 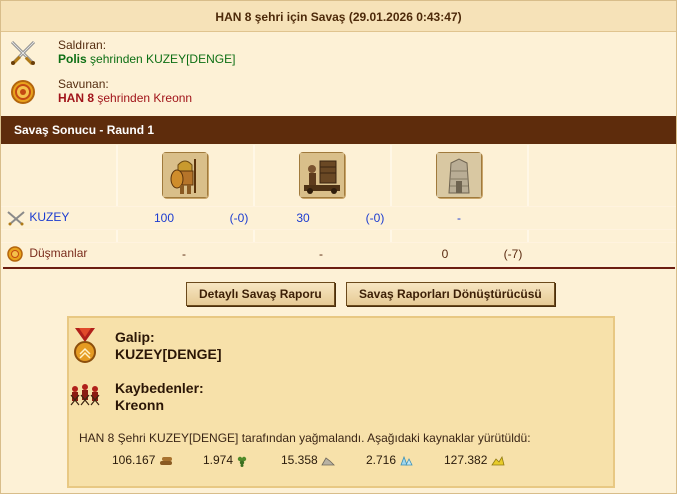 I want to click on attacker-city: Polis, so click(x=72, y=59).